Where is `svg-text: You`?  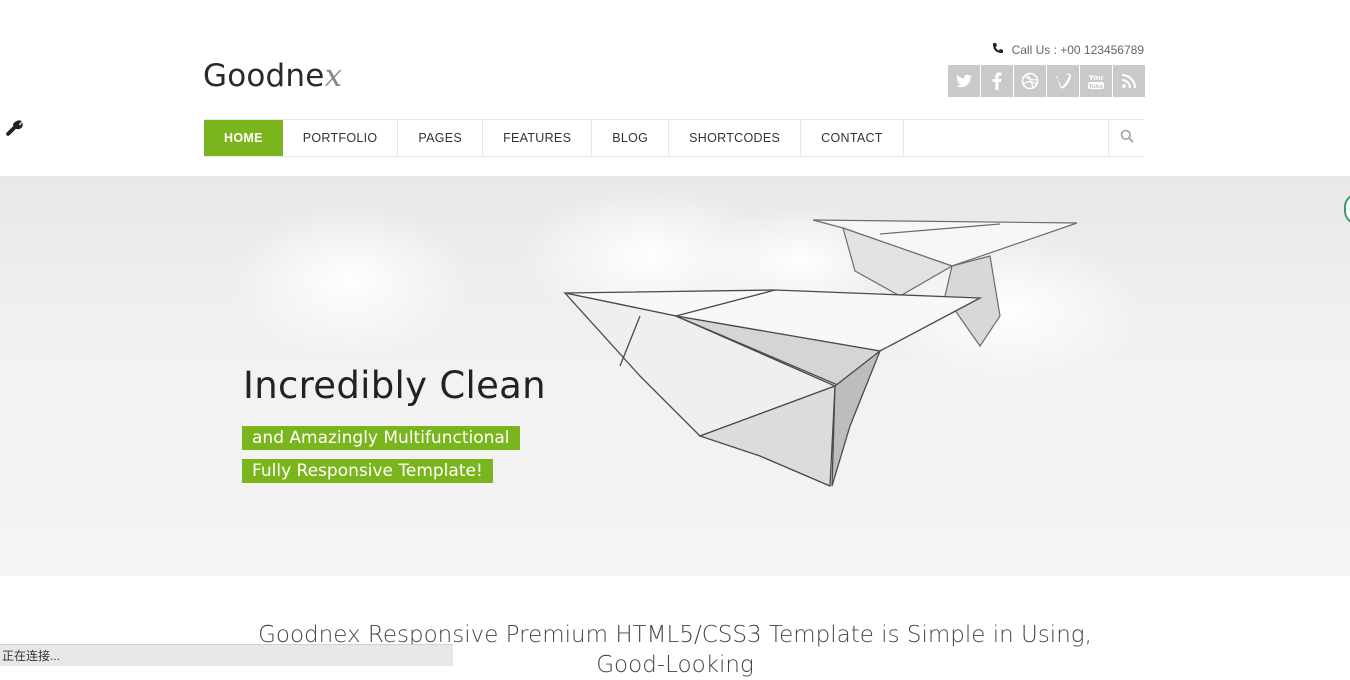 svg-text: You is located at coordinates (1095, 78).